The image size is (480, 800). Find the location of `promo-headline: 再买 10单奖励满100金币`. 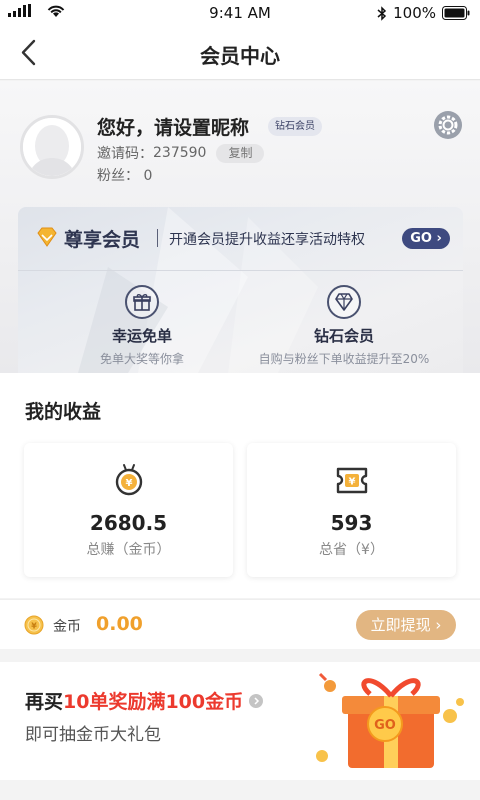

promo-headline: 再买 10单奖励满100金币 is located at coordinates (144, 700).